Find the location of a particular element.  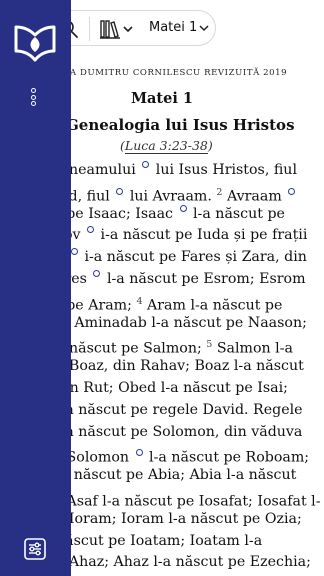

verse-line: cov i-a născut pe Iuda și pe frații is located at coordinates (188, 236).